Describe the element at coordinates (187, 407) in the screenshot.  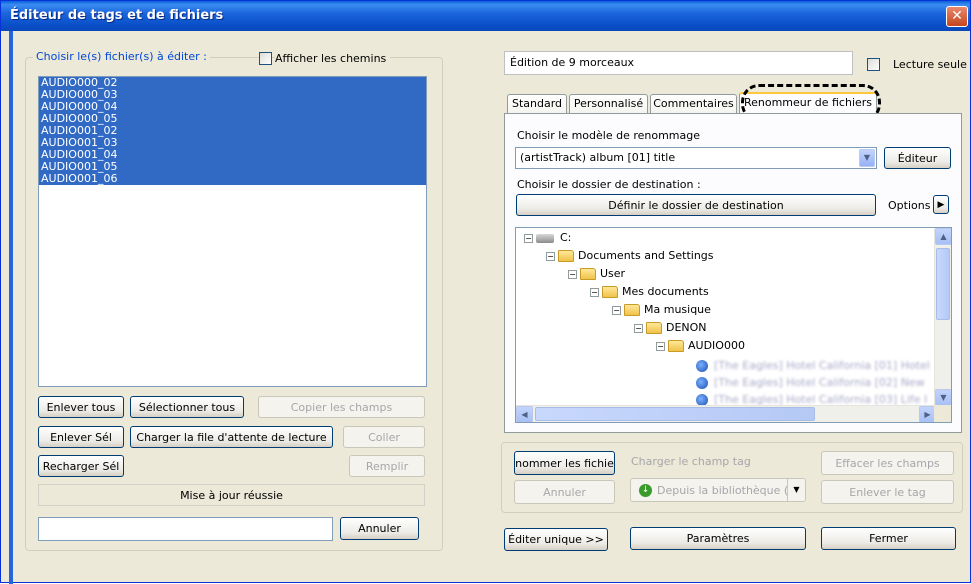
I see `select-all-button: Sélectionner tous` at that location.